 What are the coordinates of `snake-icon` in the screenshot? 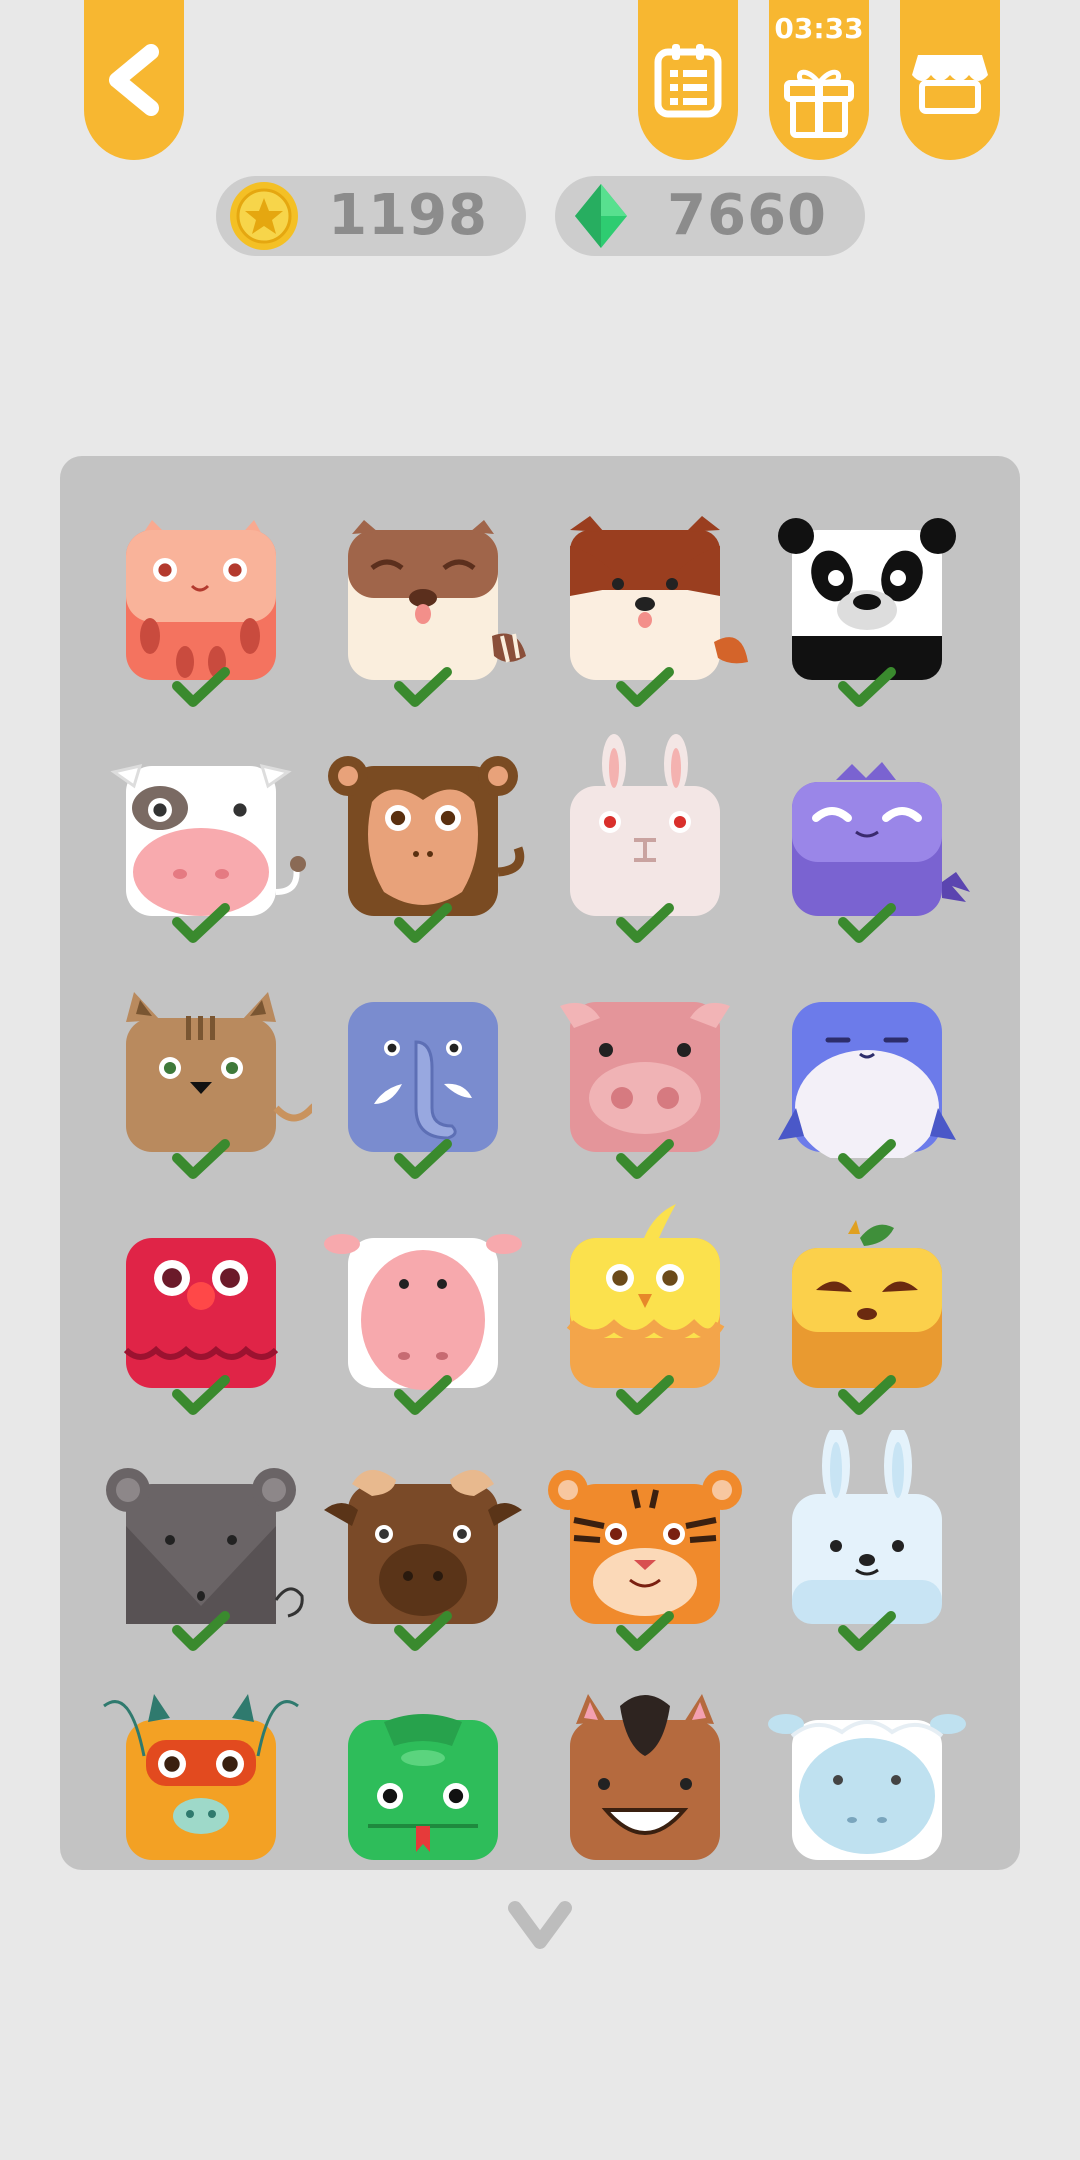 It's located at (423, 1787).